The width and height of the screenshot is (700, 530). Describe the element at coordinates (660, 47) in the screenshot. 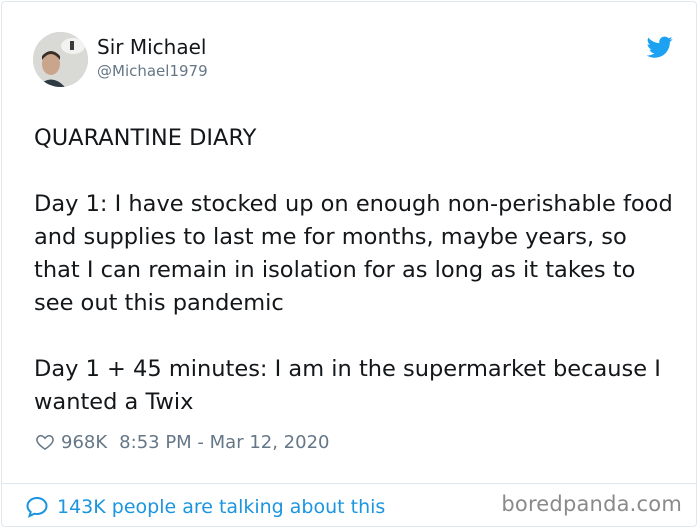

I see `twitter-bird-icon` at that location.